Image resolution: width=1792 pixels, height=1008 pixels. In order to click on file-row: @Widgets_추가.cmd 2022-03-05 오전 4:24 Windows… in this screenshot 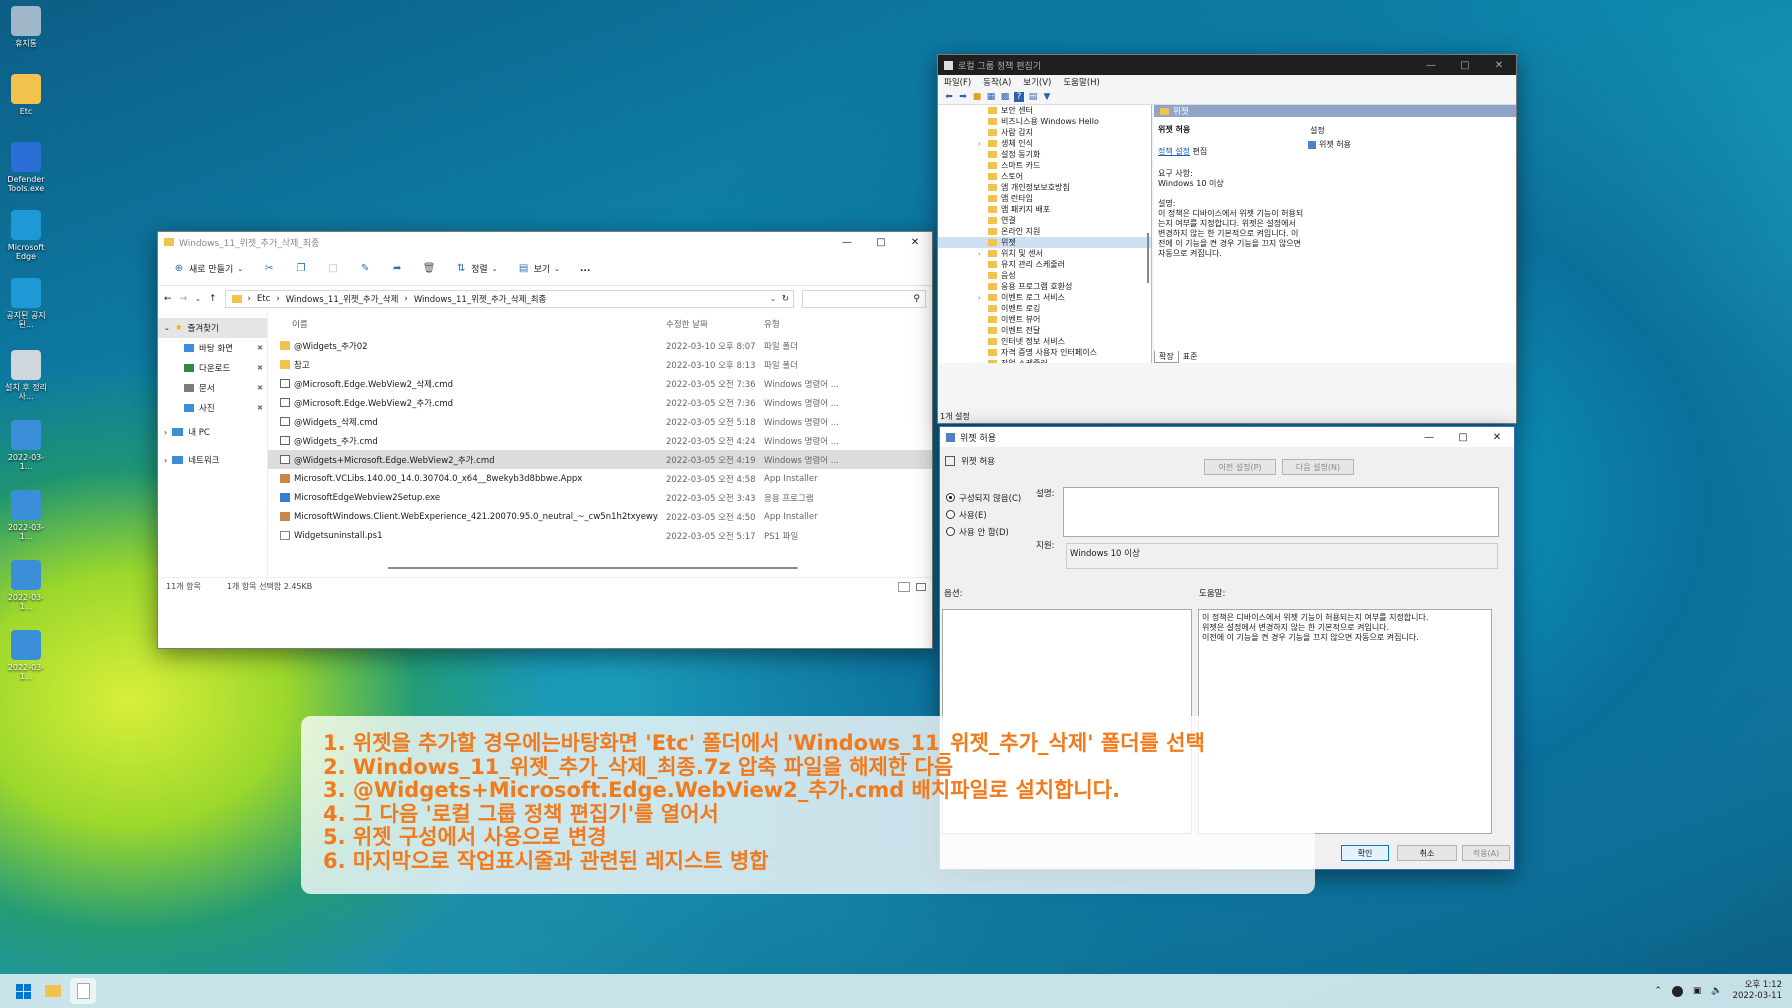, I will do `click(600, 440)`.